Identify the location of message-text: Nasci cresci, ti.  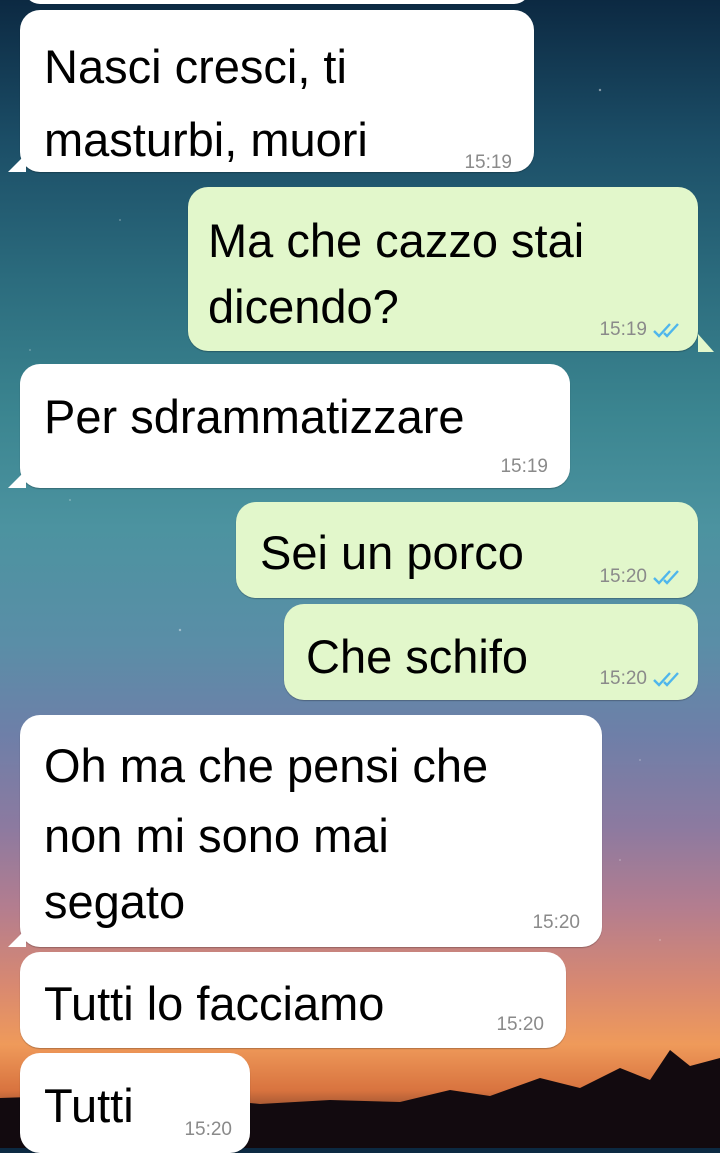
(195, 66).